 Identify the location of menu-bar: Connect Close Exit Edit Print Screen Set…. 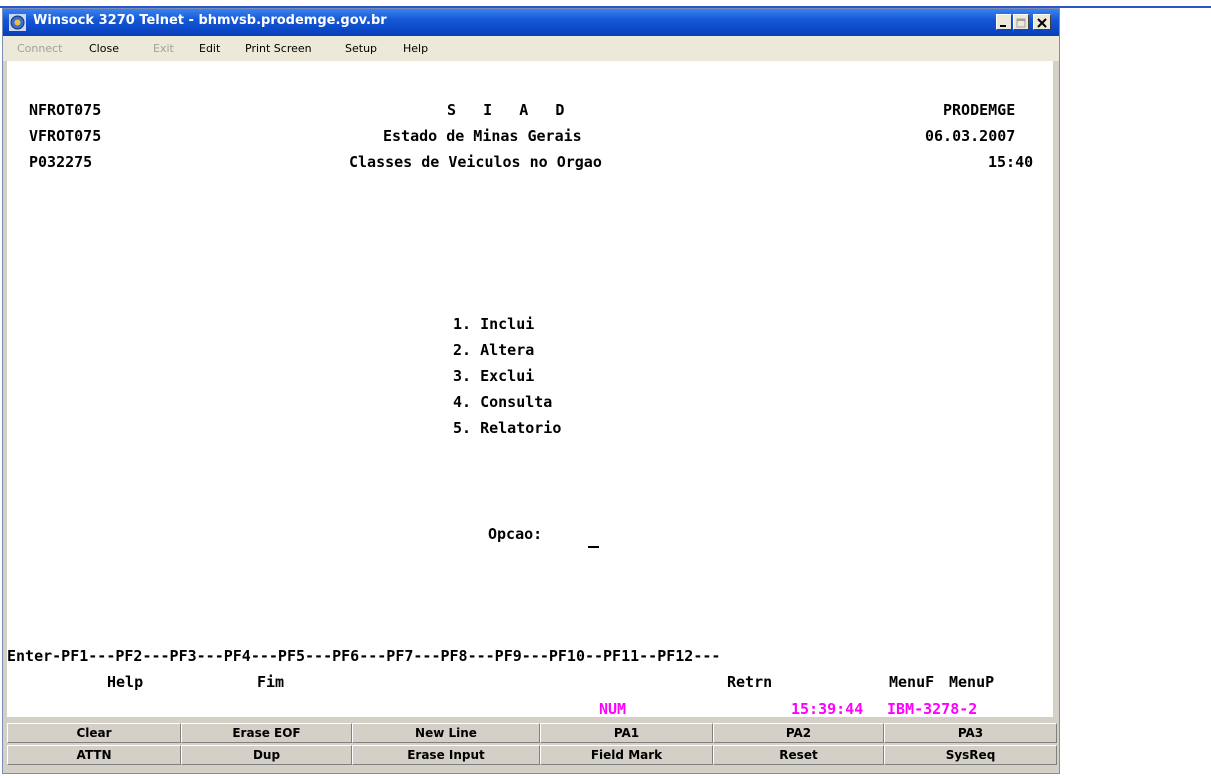
(531, 48).